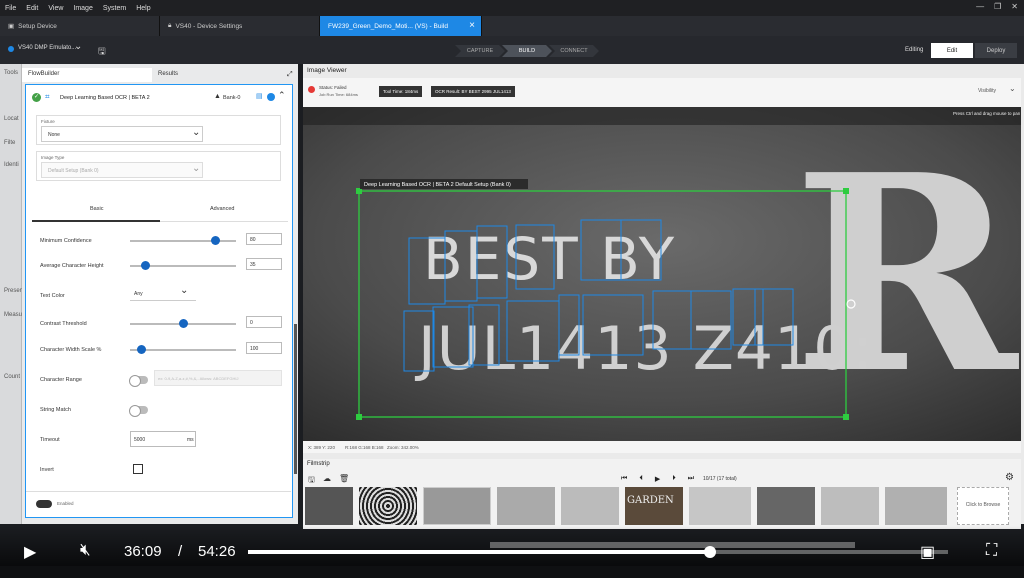  What do you see at coordinates (61, 380) in the screenshot?
I see `char-range-label: Character Range` at bounding box center [61, 380].